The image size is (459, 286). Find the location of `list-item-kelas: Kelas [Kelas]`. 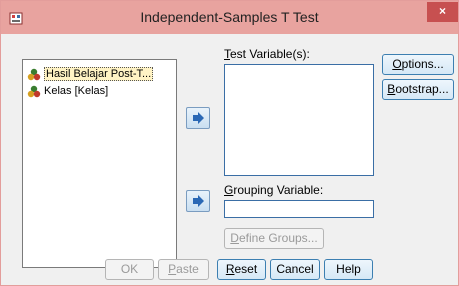

list-item-kelas: Kelas [Kelas] is located at coordinates (66, 91).